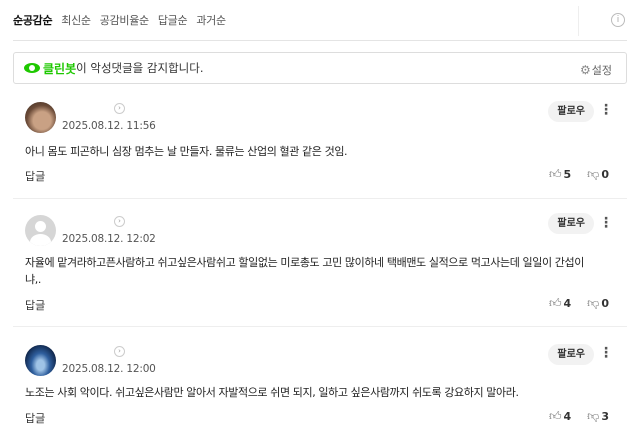 This screenshot has height=446, width=640. Describe the element at coordinates (585, 70) in the screenshot. I see `gear-icon: ⚙` at that location.